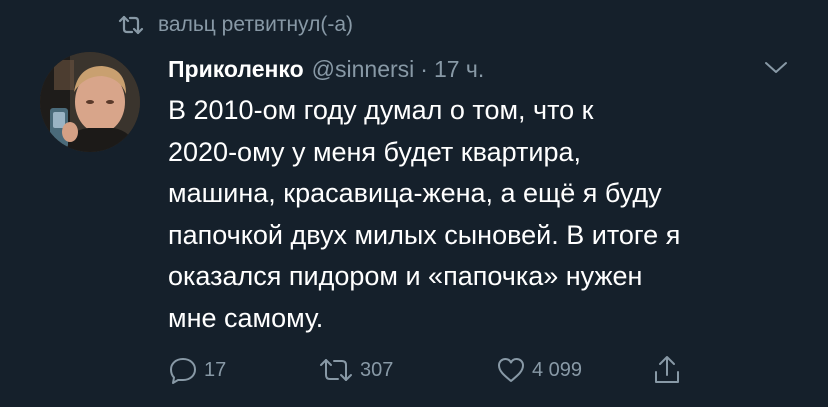  What do you see at coordinates (183, 370) in the screenshot?
I see `reply-icon` at bounding box center [183, 370].